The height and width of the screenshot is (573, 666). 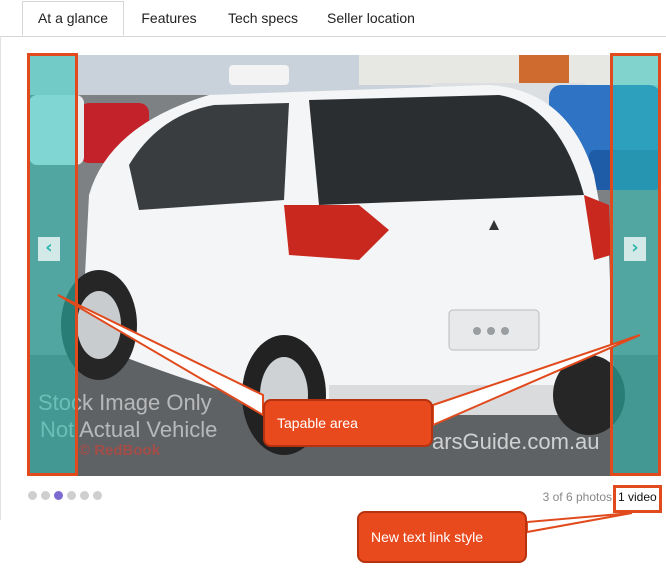 What do you see at coordinates (263, 18) in the screenshot?
I see `tab-tech-specs: Tech specs` at bounding box center [263, 18].